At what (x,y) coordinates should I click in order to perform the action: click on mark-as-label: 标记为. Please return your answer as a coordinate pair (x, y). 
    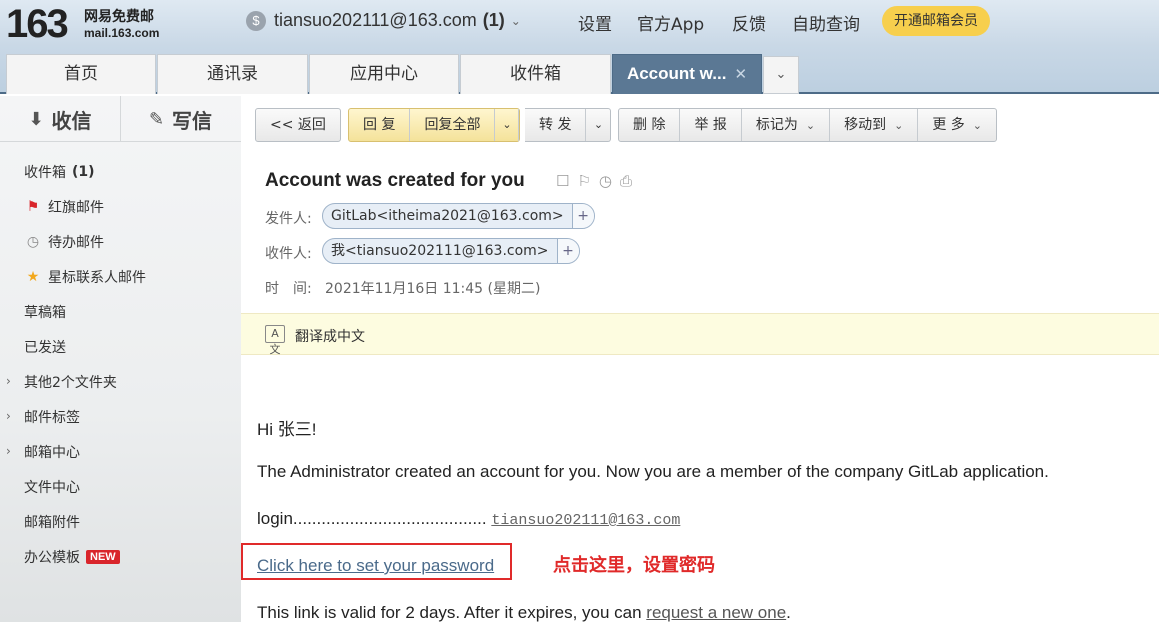
    Looking at the image, I should click on (776, 125).